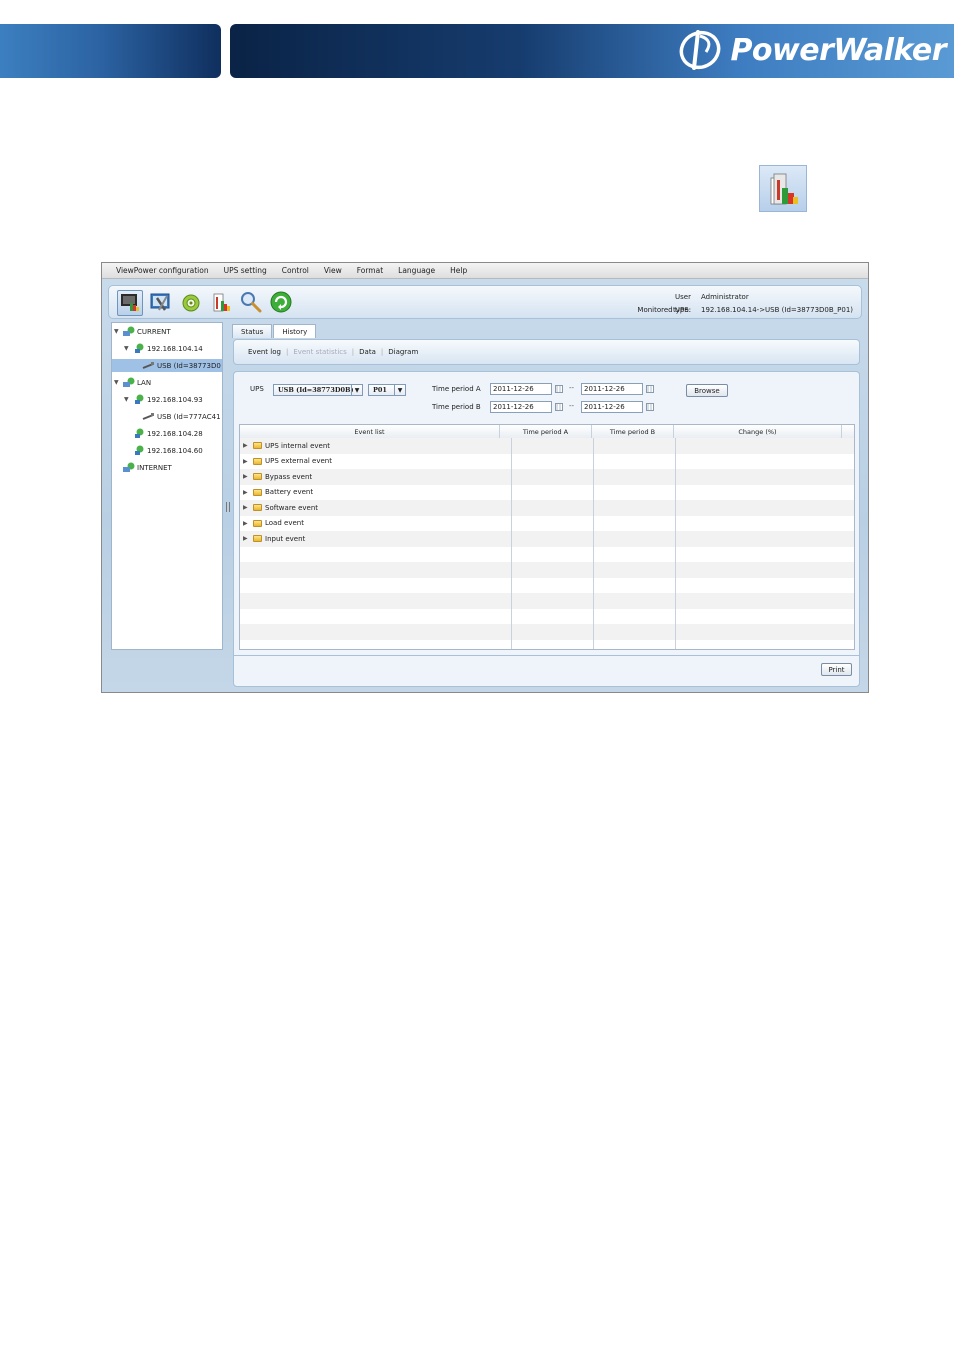 Image resolution: width=954 pixels, height=1350 pixels. What do you see at coordinates (547, 524) in the screenshot?
I see `table-row: ▶ Load event` at bounding box center [547, 524].